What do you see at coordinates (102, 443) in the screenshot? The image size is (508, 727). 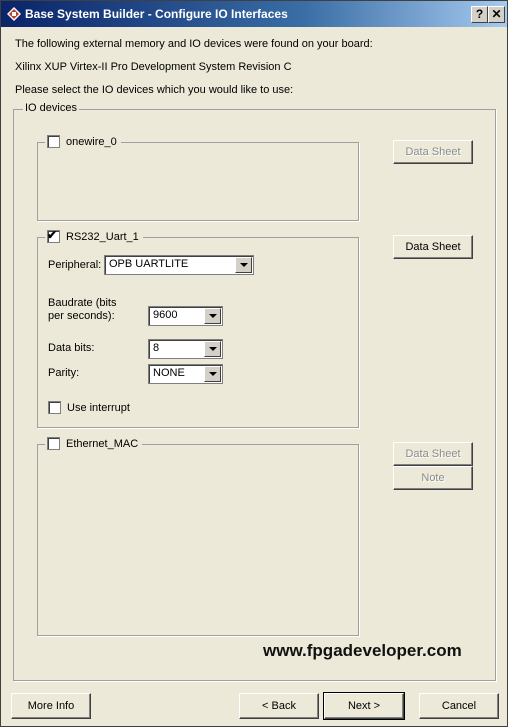 I see `ethernet-label: Ethernet_MAC` at bounding box center [102, 443].